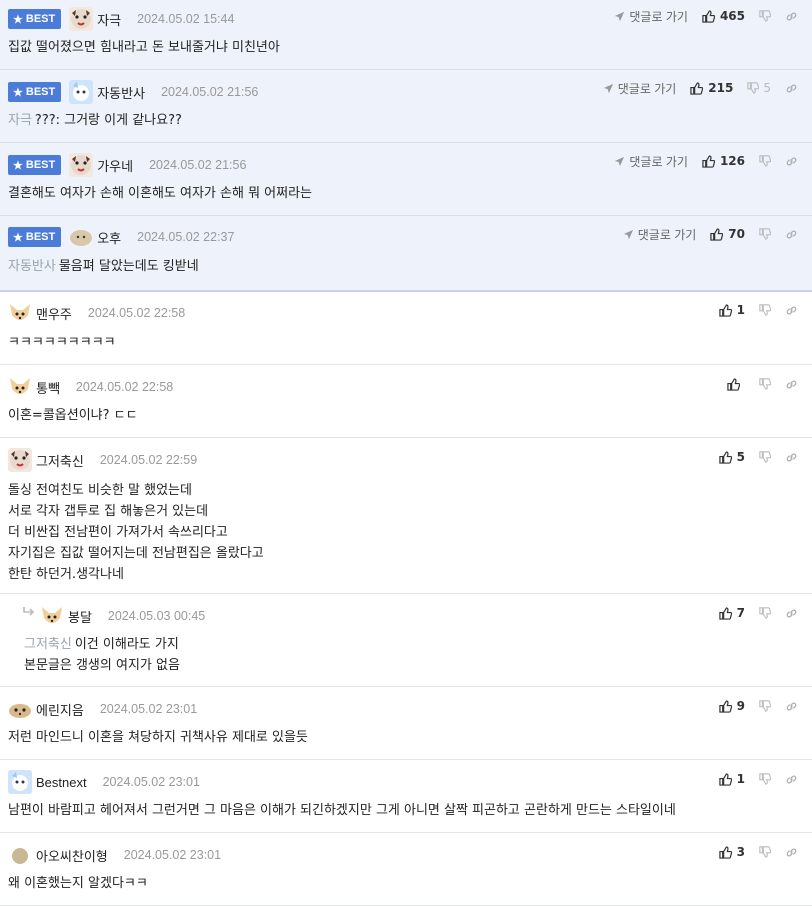  I want to click on like-button: 215, so click(711, 88).